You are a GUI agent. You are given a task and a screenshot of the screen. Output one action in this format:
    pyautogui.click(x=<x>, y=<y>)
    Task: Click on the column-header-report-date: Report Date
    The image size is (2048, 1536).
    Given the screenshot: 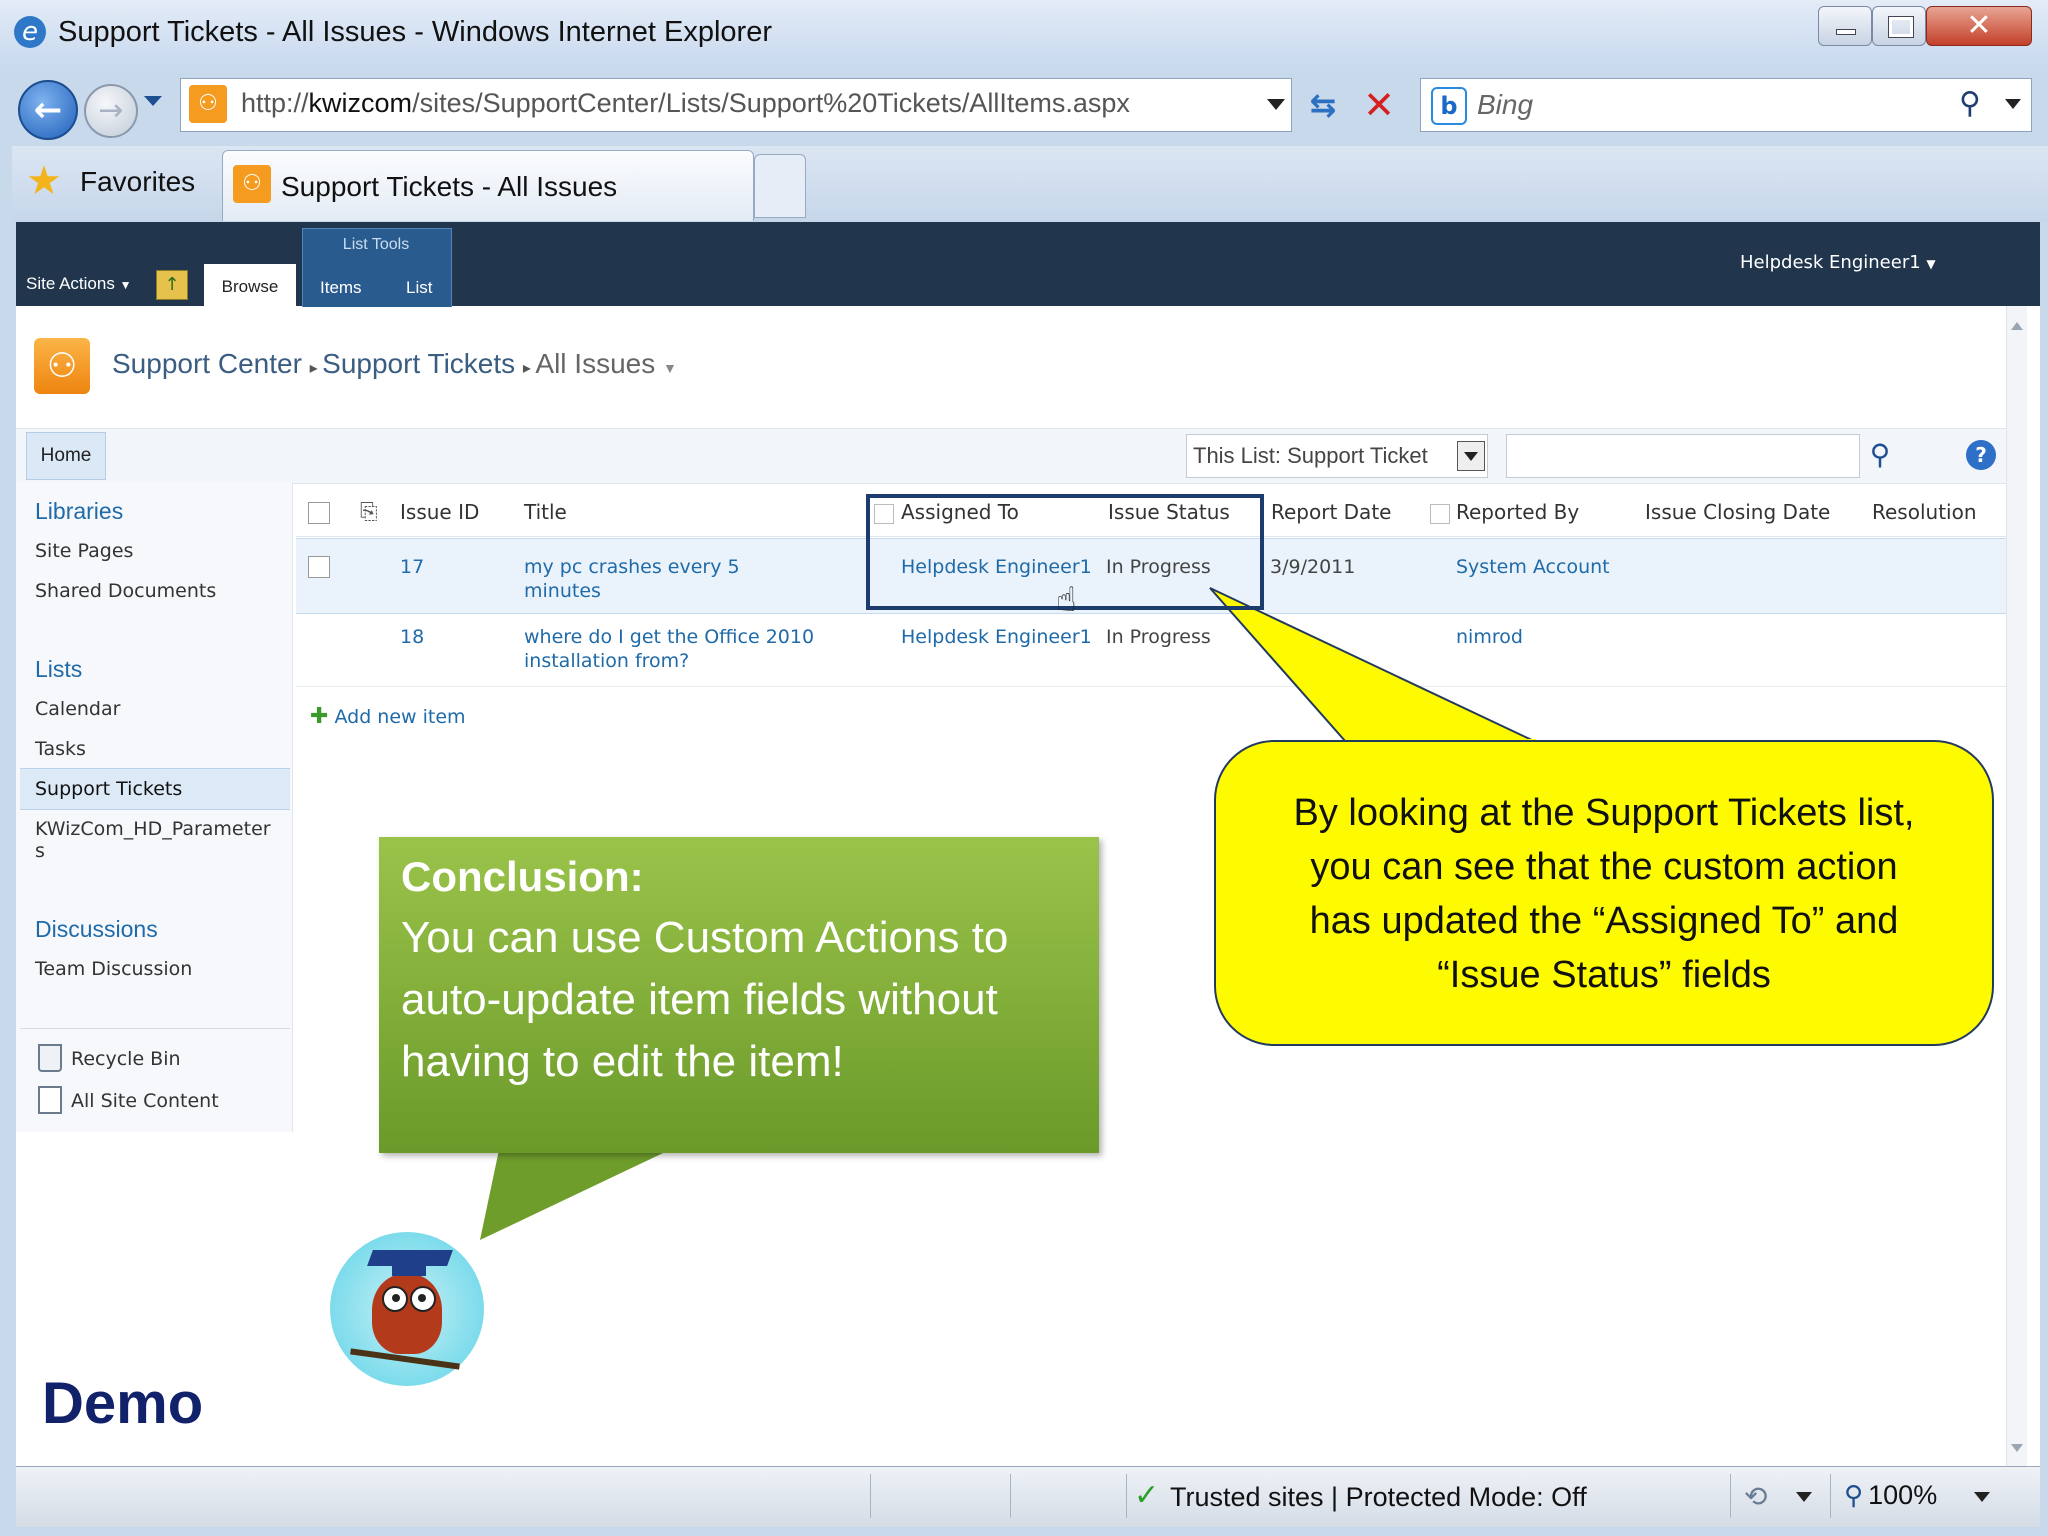 What is the action you would take?
    pyautogui.click(x=1331, y=512)
    